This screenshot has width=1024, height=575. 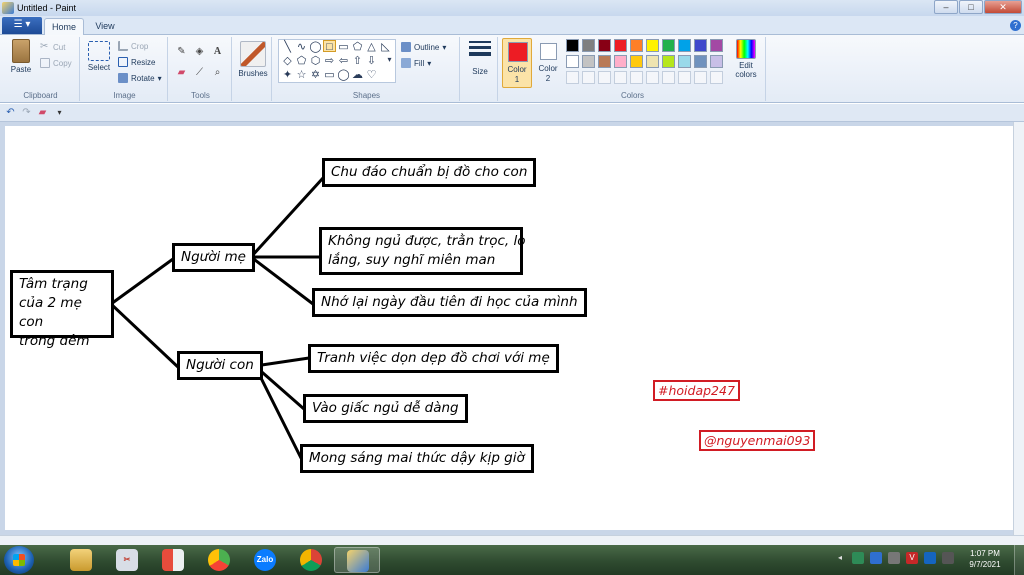 I want to click on text-tool-icon: A, so click(x=217, y=51).